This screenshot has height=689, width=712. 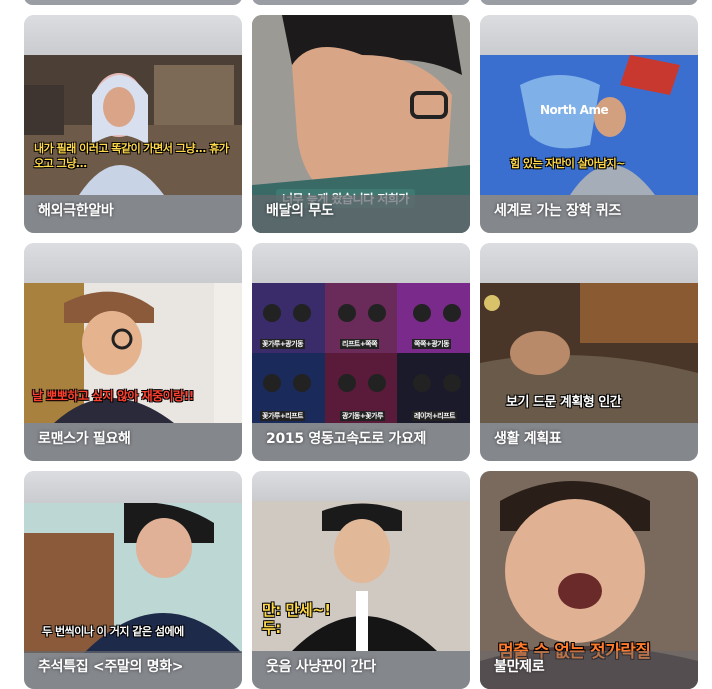 What do you see at coordinates (76, 211) in the screenshot?
I see `episode-title: 해외극한알바` at bounding box center [76, 211].